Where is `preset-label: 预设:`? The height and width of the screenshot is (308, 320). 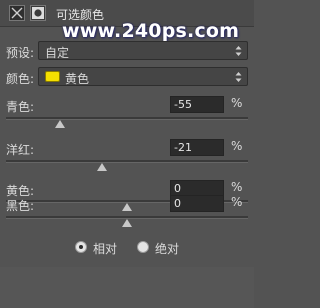 preset-label: 预设: is located at coordinates (20, 53).